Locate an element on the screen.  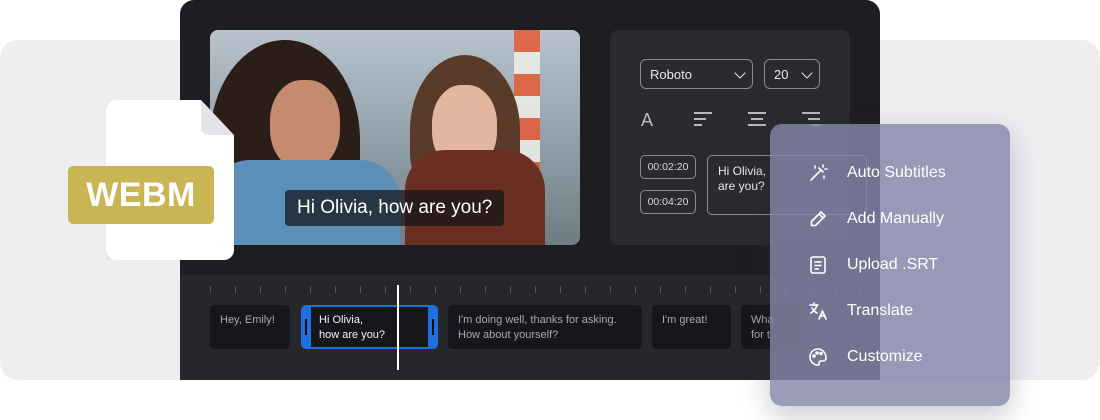
clip-trim-handle-left is located at coordinates (306, 327).